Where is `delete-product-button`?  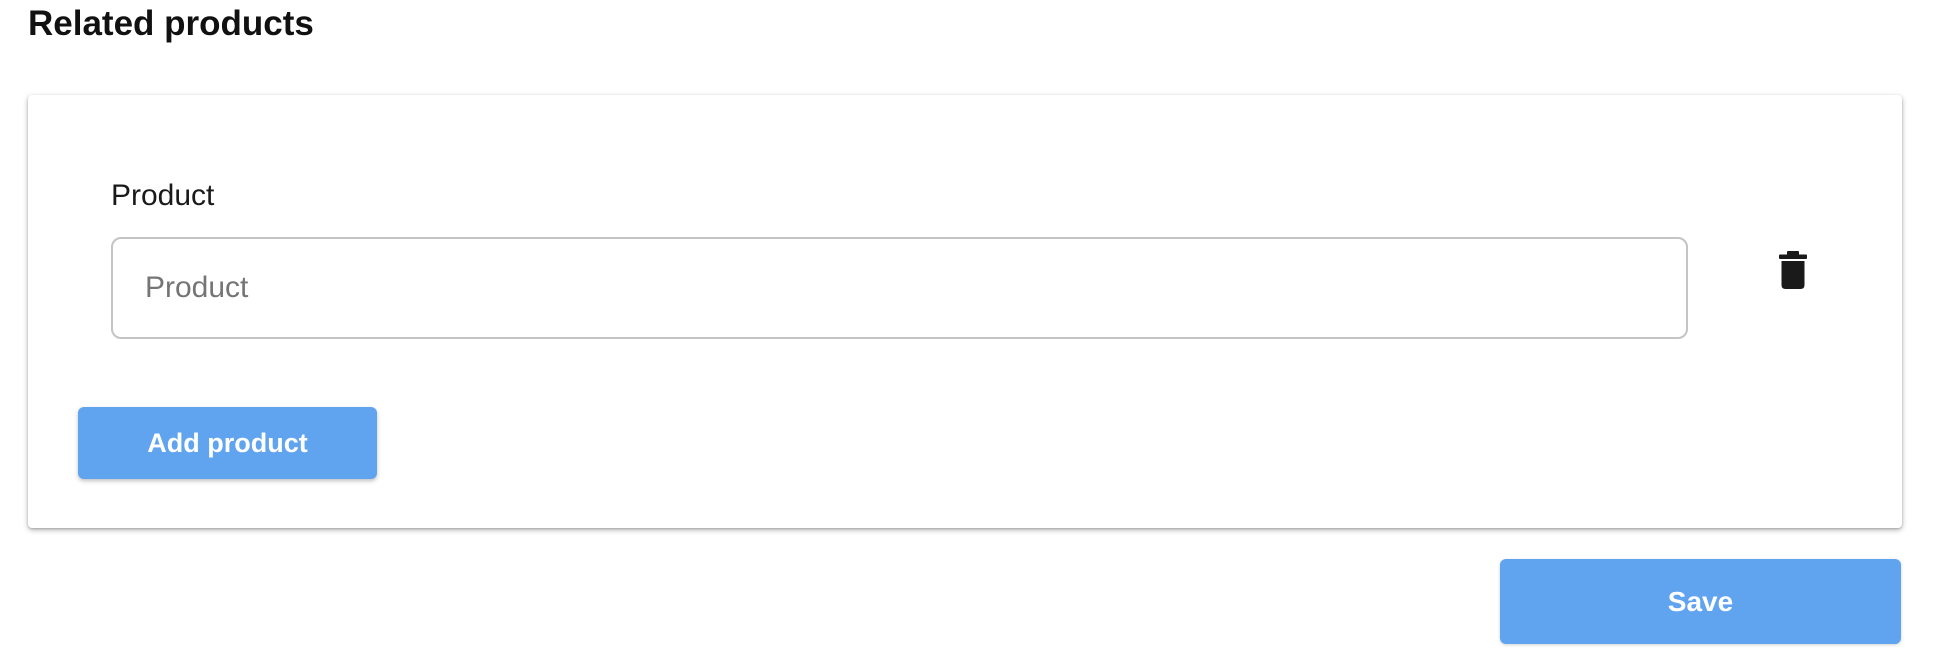
delete-product-button is located at coordinates (1793, 270).